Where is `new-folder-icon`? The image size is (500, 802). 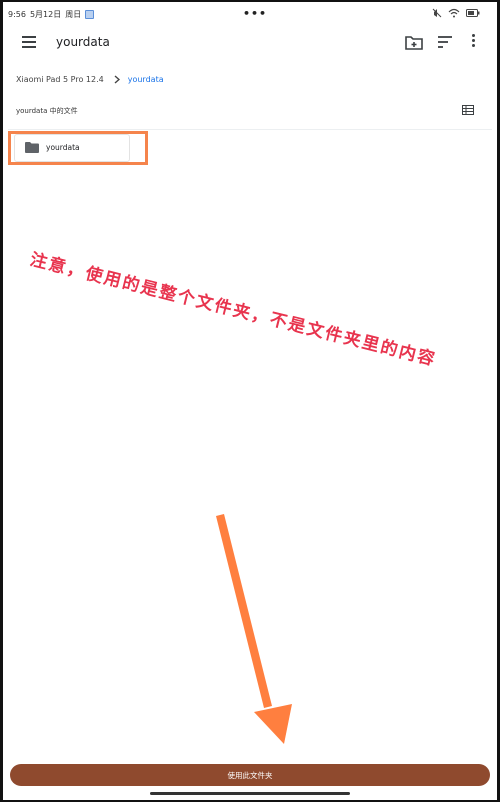
new-folder-icon is located at coordinates (414, 42).